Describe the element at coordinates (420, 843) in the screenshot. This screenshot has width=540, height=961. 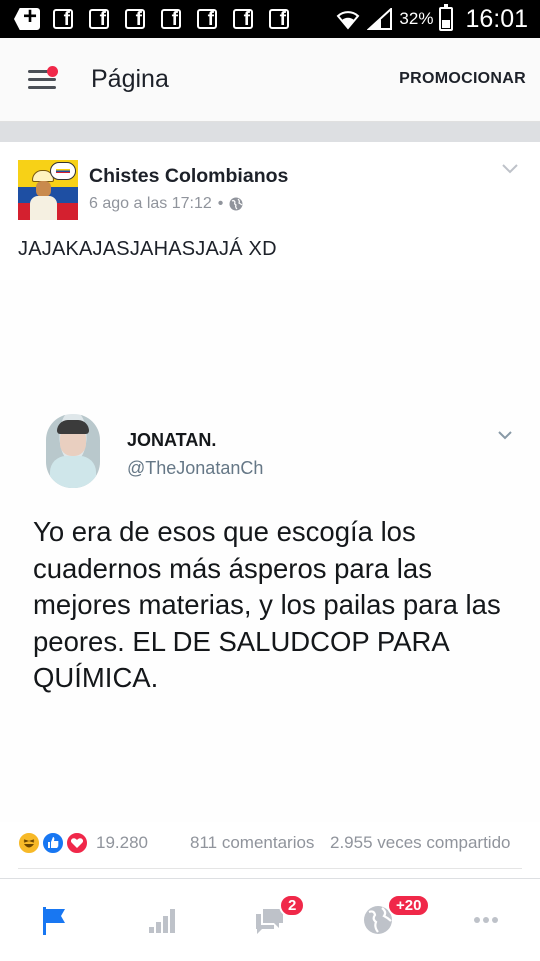
I see `shares-count: 2.955 veces compartido` at that location.